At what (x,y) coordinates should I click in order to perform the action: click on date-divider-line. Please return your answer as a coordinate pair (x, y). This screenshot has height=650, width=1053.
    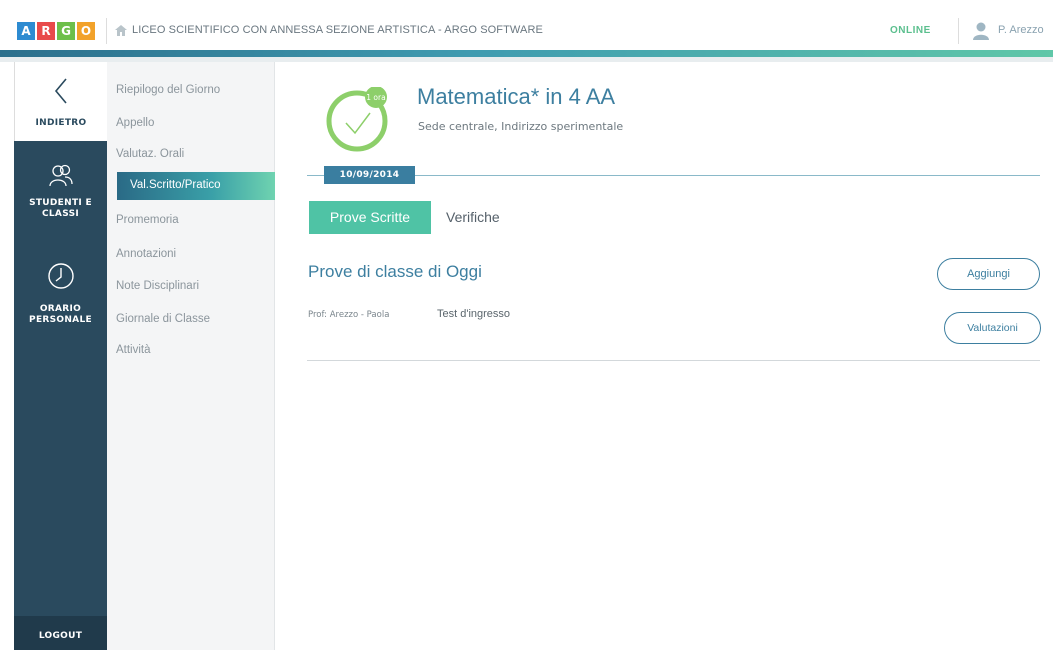
    Looking at the image, I should click on (673, 175).